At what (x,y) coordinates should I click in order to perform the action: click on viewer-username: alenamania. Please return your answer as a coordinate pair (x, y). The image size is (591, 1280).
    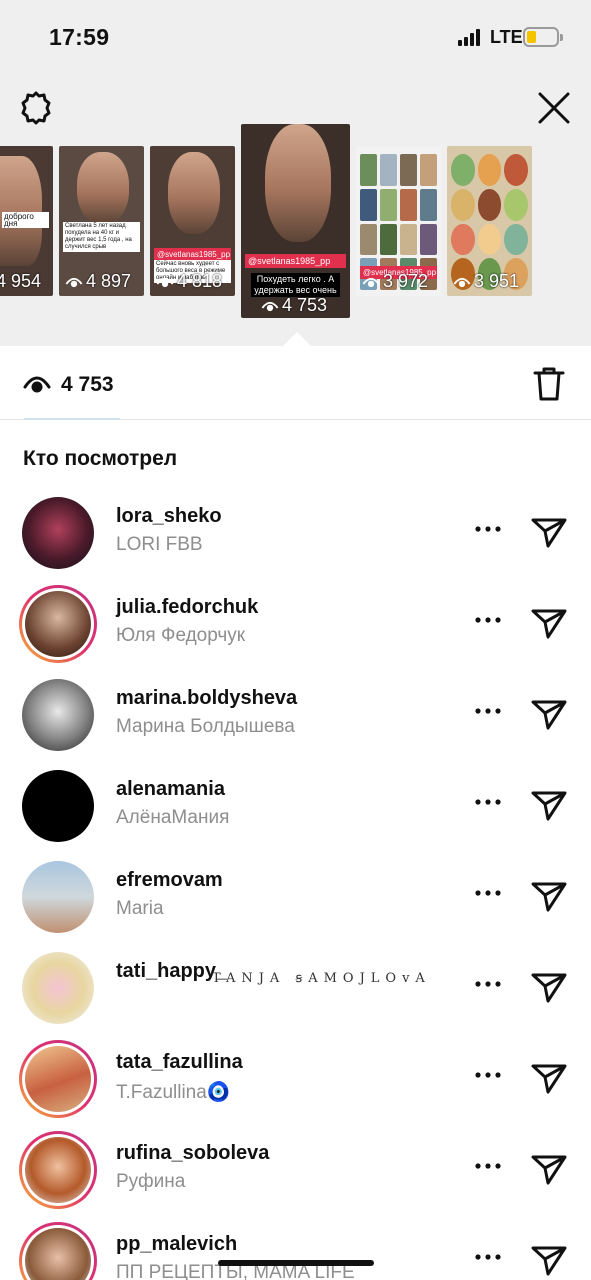
    Looking at the image, I should click on (170, 789).